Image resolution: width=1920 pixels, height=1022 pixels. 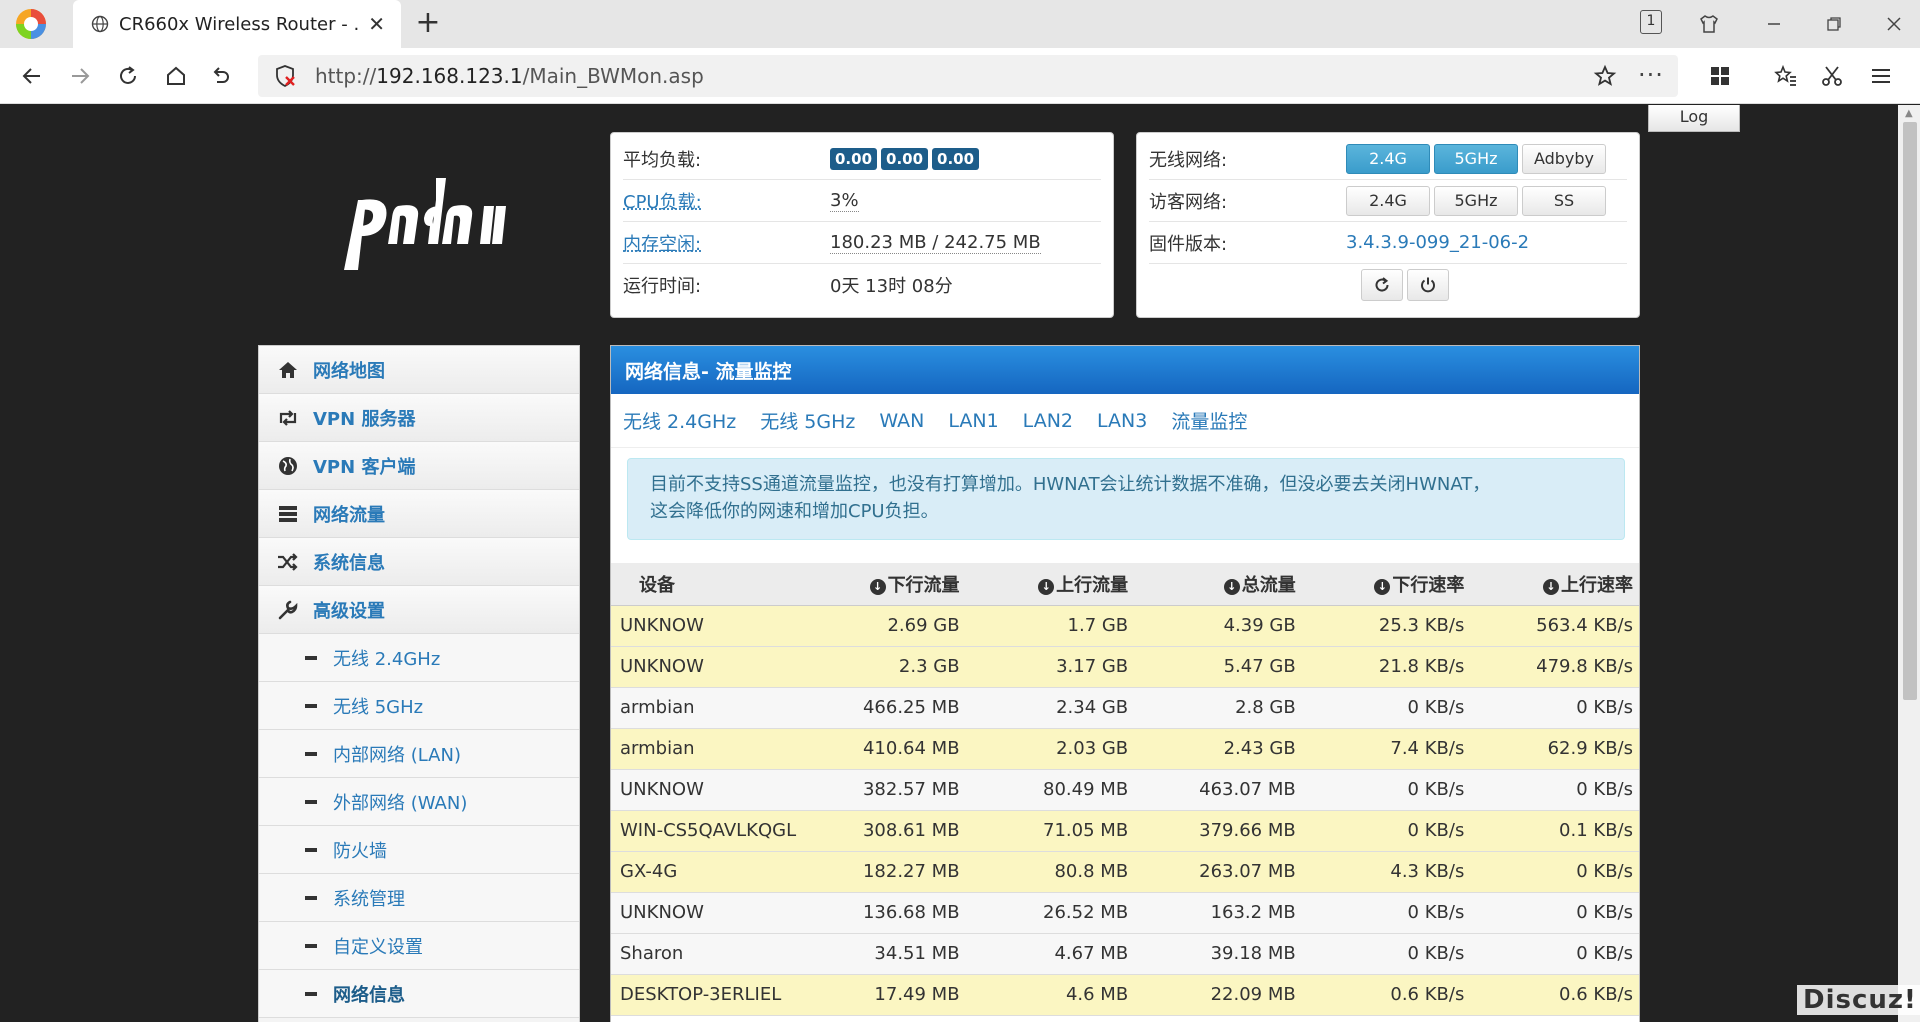 What do you see at coordinates (369, 994) in the screenshot?
I see `sidebar-subitem-label: 网络信息` at bounding box center [369, 994].